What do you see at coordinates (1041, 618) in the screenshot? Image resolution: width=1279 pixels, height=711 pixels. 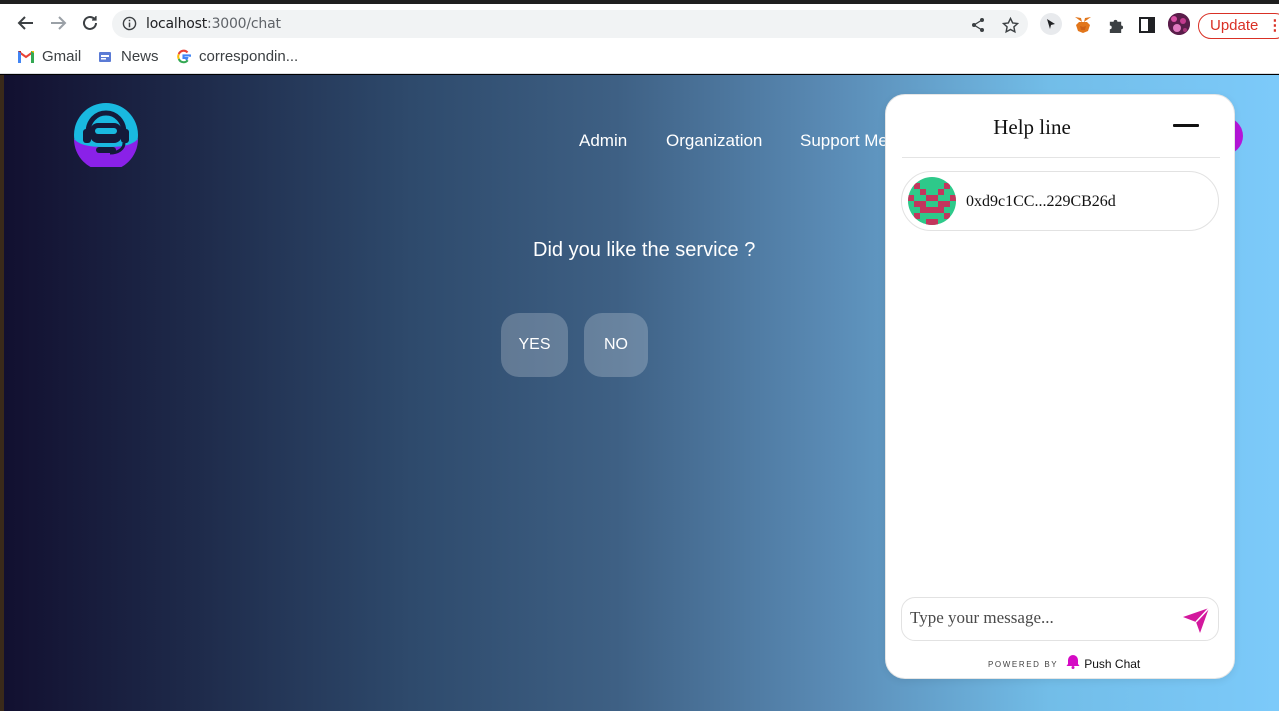 I see `message-input` at bounding box center [1041, 618].